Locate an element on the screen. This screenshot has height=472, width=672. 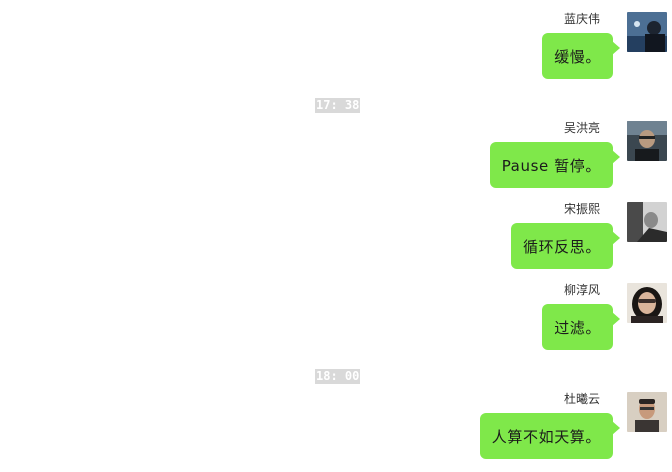
timestamp-divider: 18: 00 is located at coordinates (338, 376).